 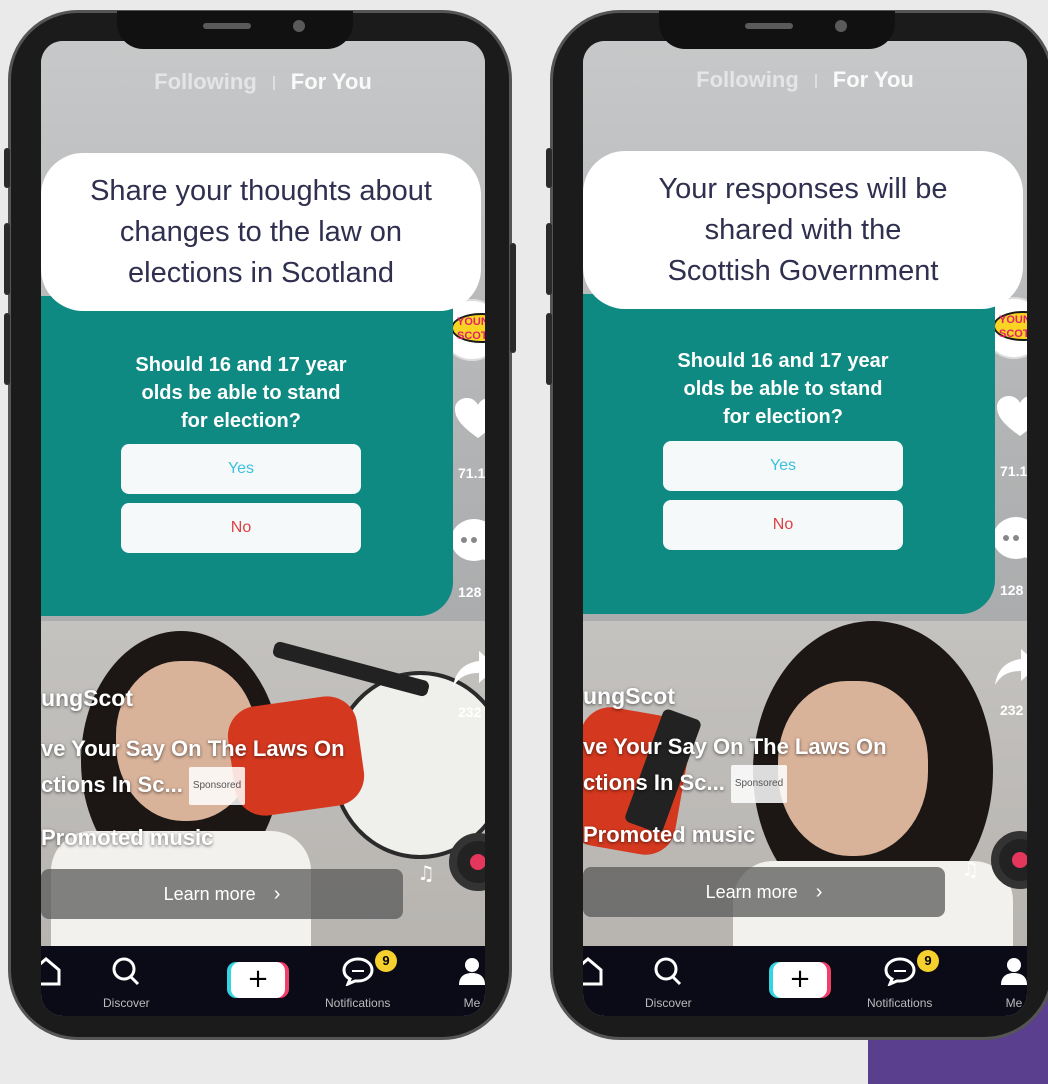 I want to click on prompt-line-1: Your responses will be, so click(x=803, y=188).